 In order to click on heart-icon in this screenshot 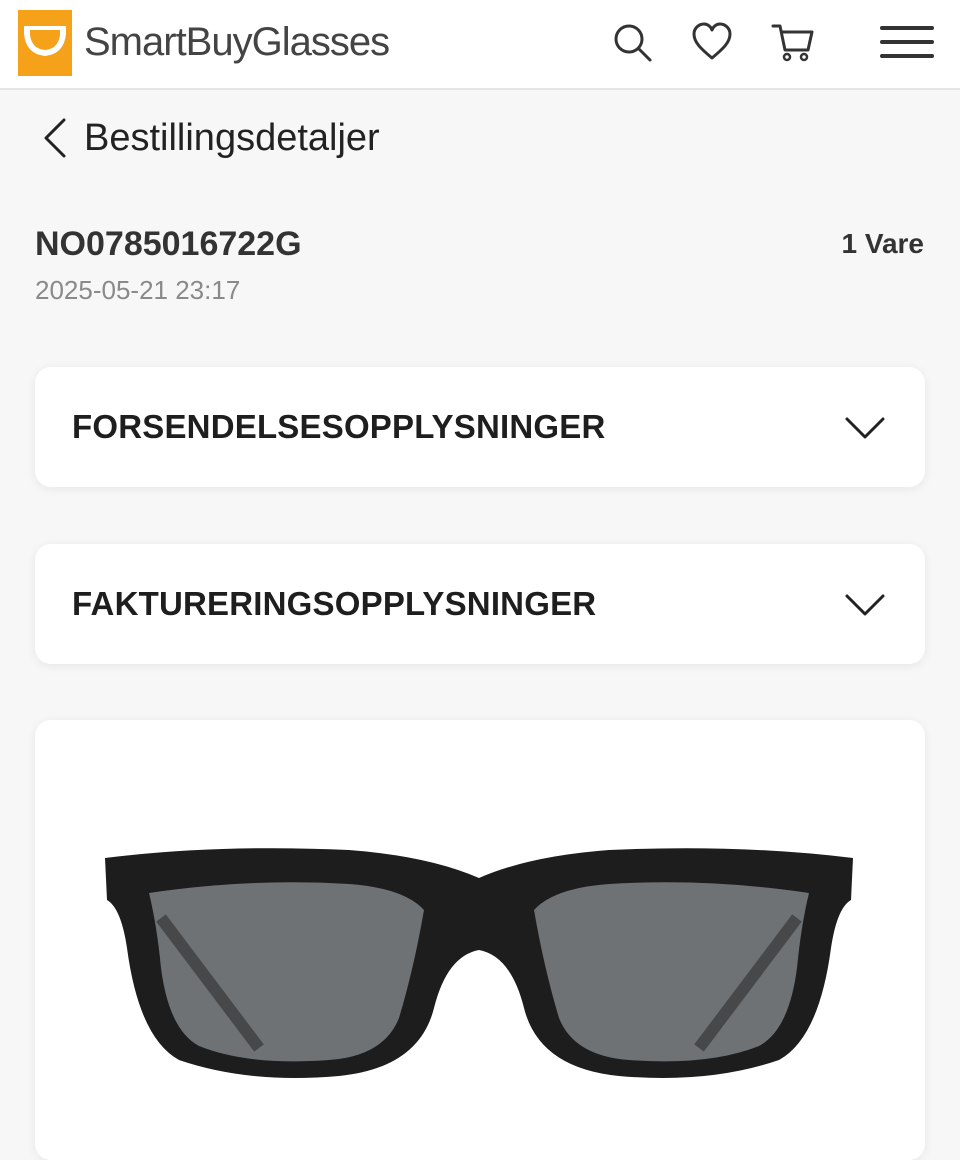, I will do `click(712, 42)`.